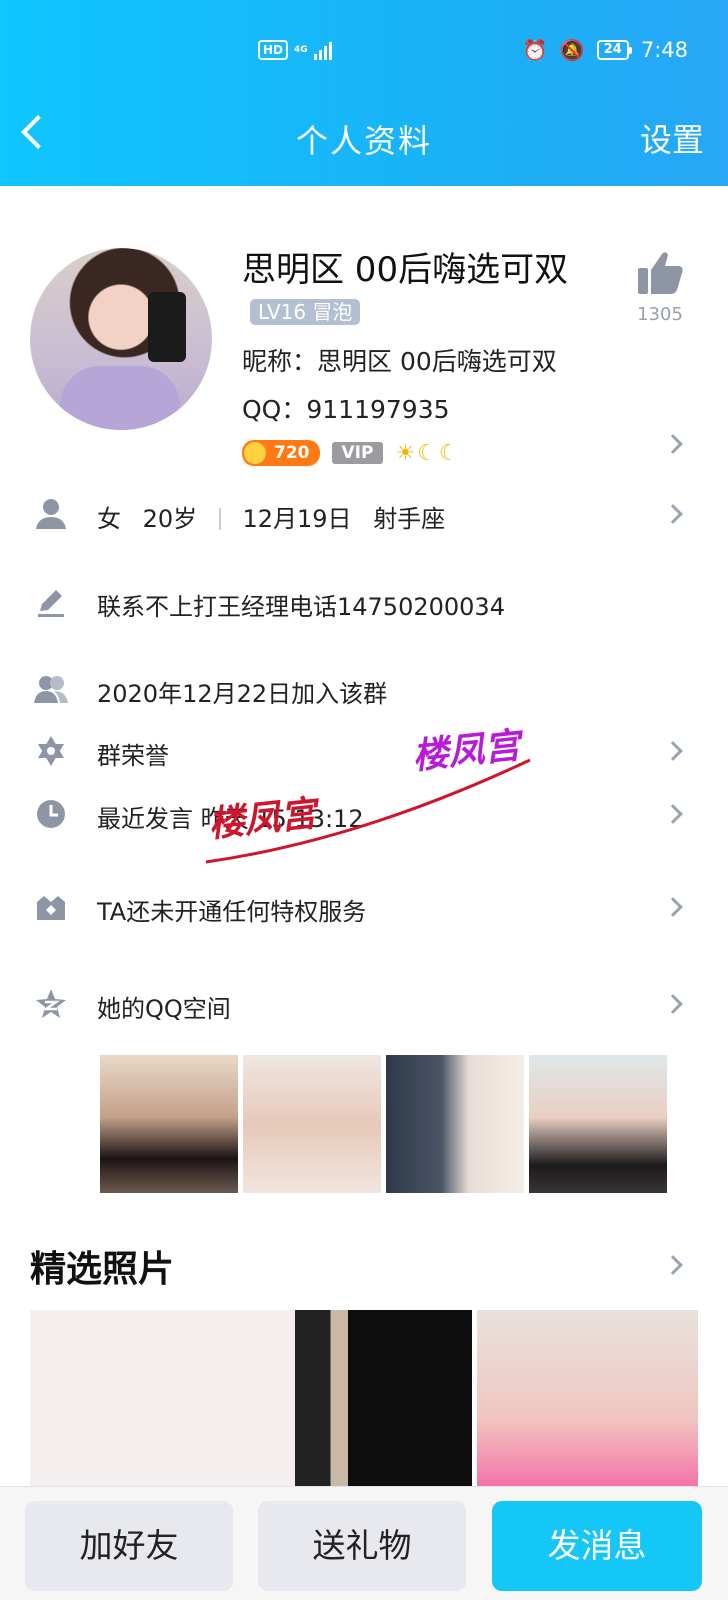  I want to click on like-count: 1305, so click(660, 314).